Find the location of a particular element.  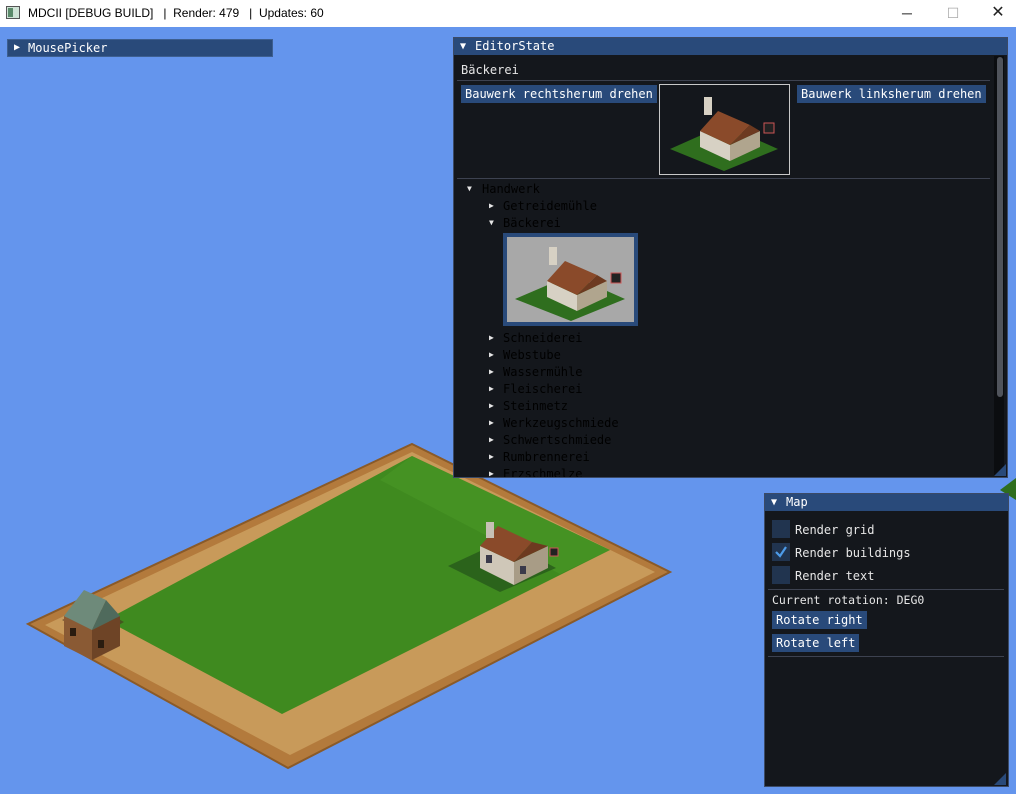

checkmark-icon is located at coordinates (781, 552).